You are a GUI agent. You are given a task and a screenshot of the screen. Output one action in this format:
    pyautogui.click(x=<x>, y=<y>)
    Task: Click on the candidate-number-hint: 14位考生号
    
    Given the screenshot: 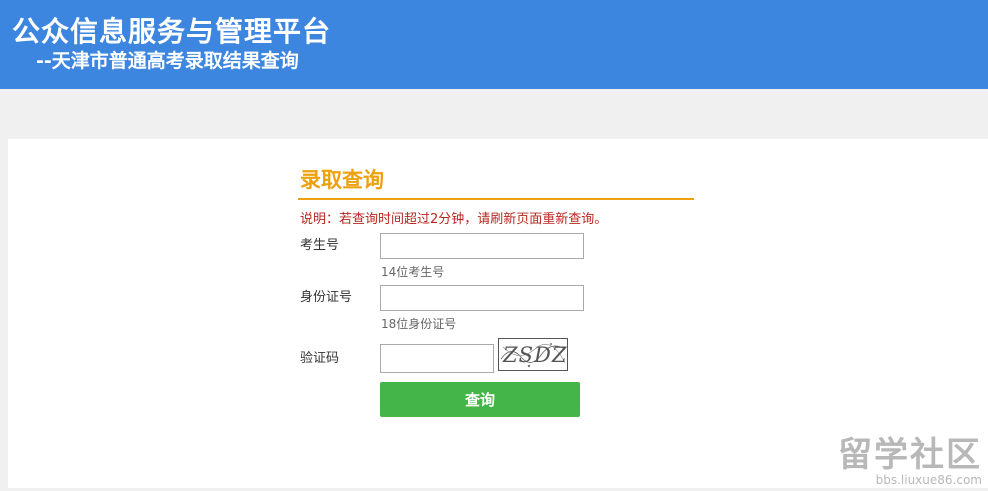 What is the action you would take?
    pyautogui.click(x=413, y=272)
    